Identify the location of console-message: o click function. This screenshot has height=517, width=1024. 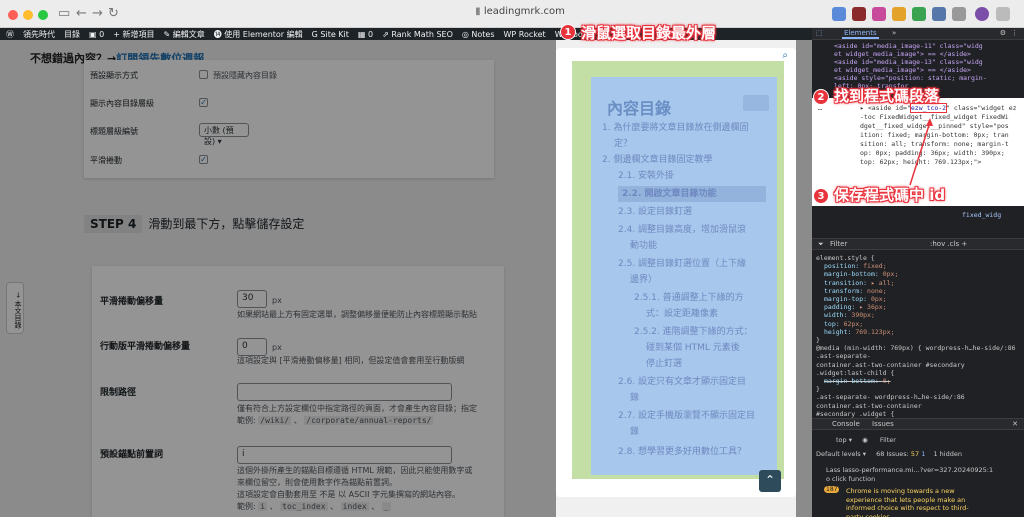
(851, 478).